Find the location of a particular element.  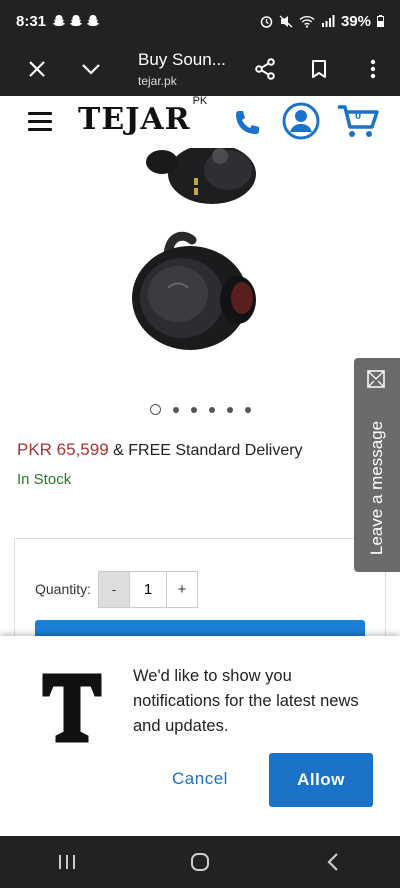

quantity-decrease-button: - is located at coordinates (114, 589).